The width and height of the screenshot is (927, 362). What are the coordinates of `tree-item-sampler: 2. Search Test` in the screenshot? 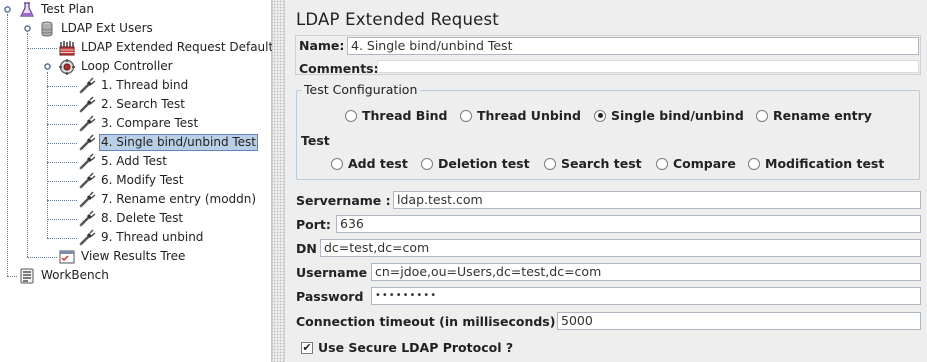 It's located at (132, 104).